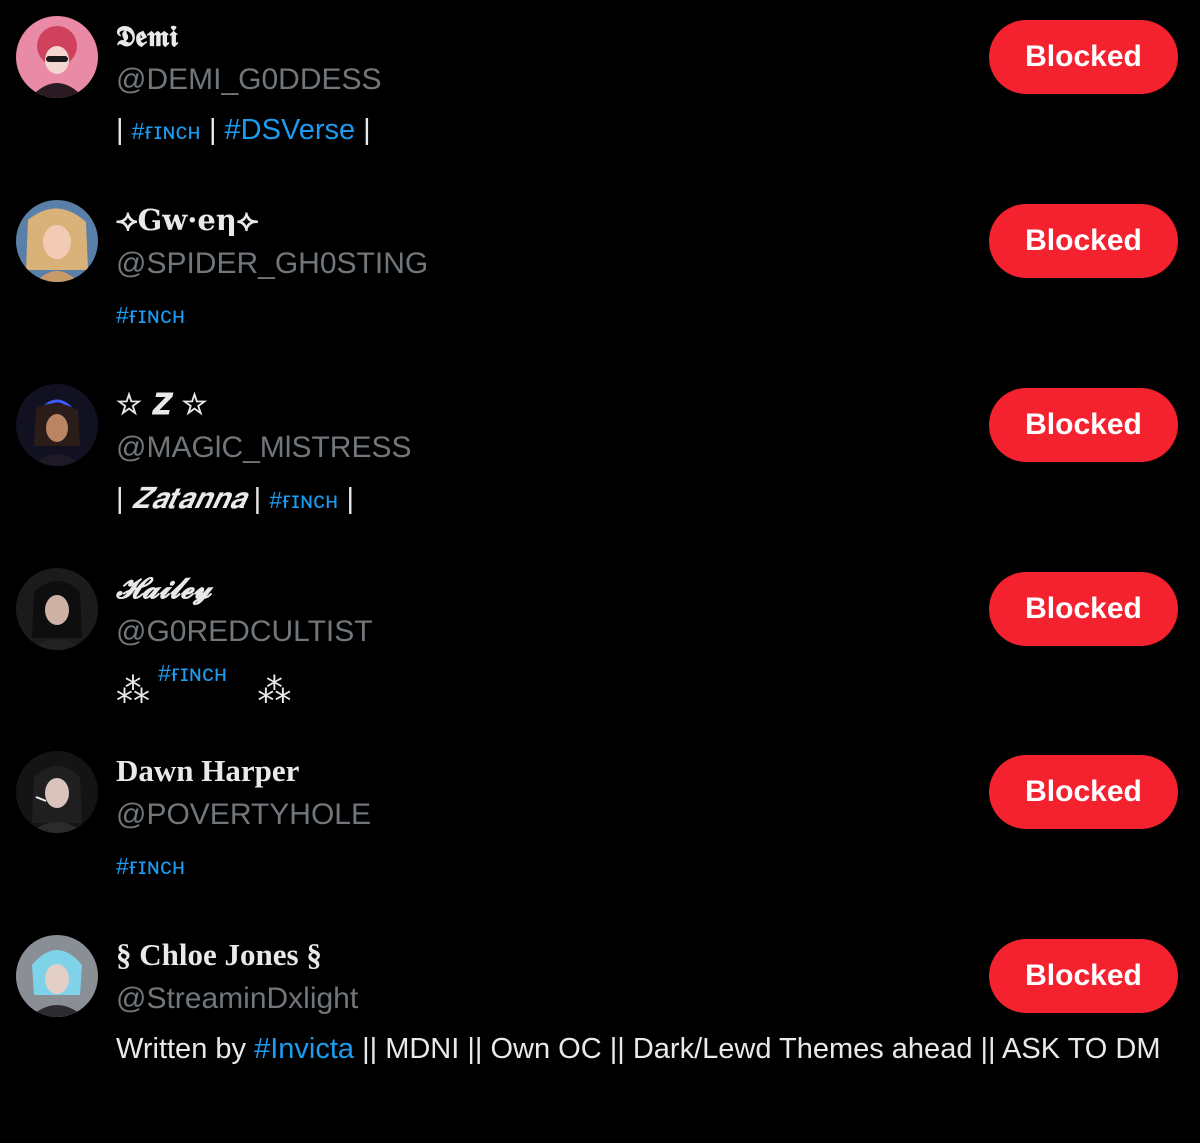 The image size is (1200, 1143). I want to click on display-name: ⟢Gw·eη⟣, so click(187, 220).